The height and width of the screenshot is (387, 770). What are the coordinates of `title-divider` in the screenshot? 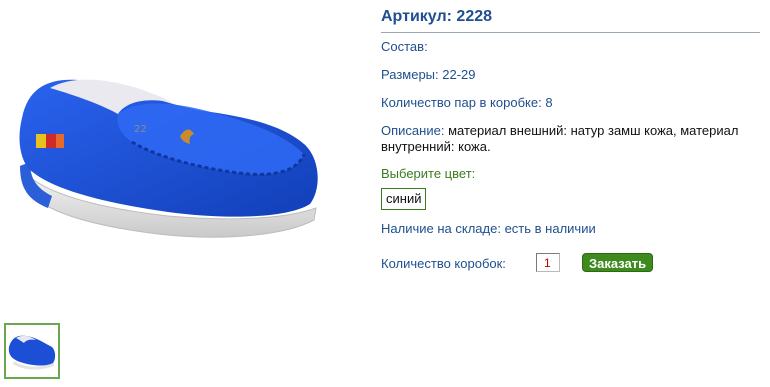 It's located at (570, 32).